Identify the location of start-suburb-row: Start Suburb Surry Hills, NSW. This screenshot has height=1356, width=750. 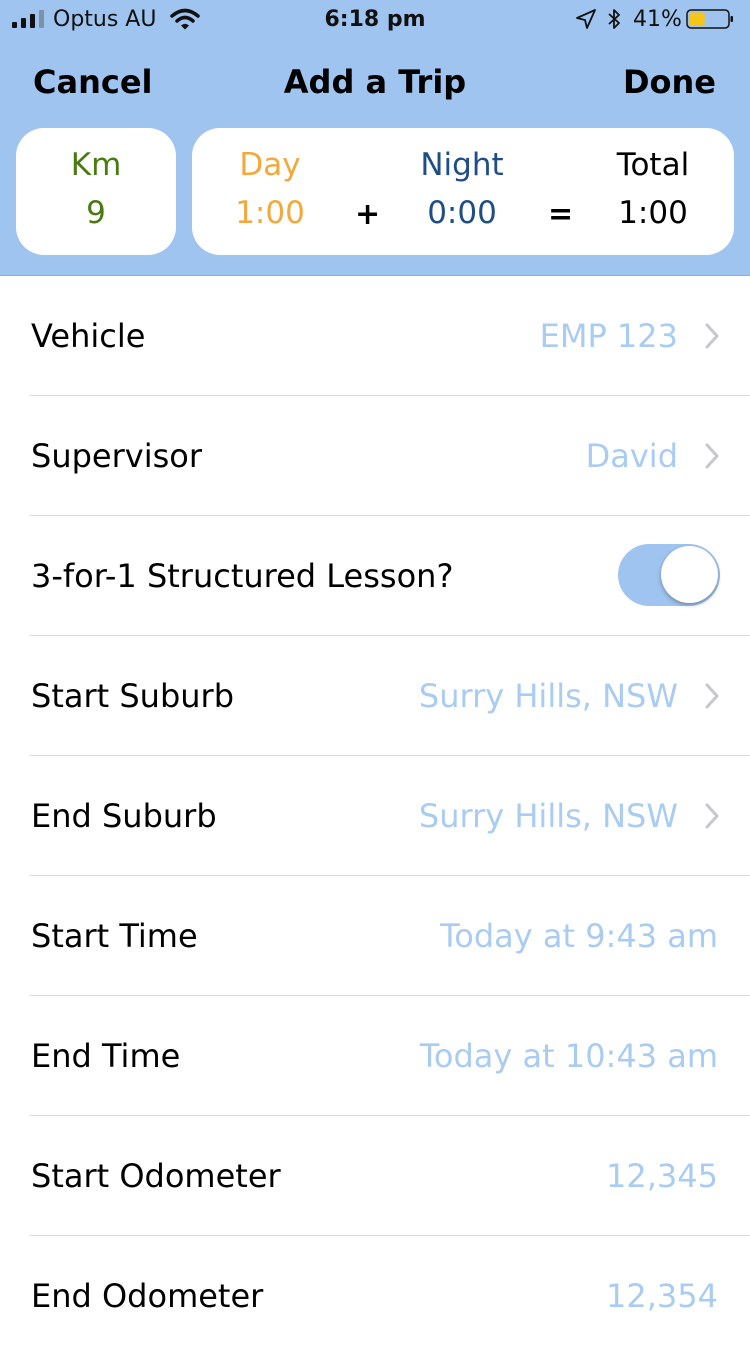
(375, 696).